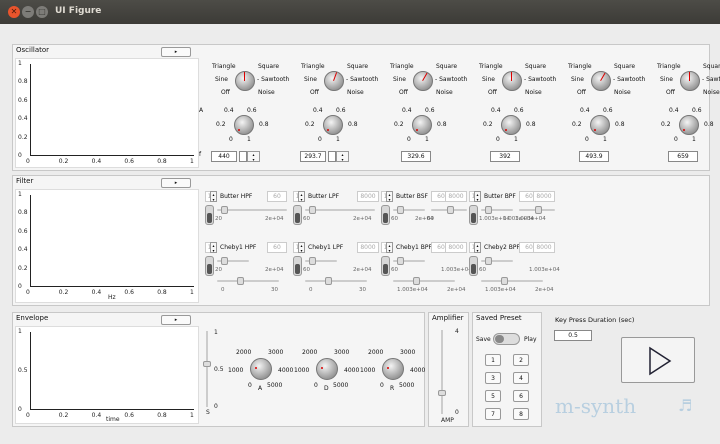  Describe the element at coordinates (311, 290) in the screenshot. I see `ripple-min-label: 0` at that location.